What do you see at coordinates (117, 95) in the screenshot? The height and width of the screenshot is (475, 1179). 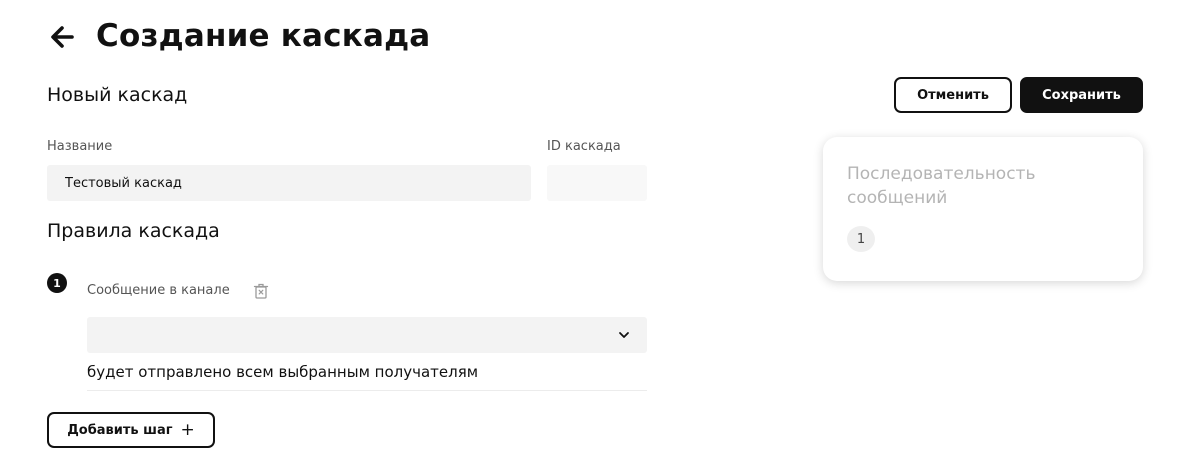 I see `section-title-new-cascade: Новый каскад` at bounding box center [117, 95].